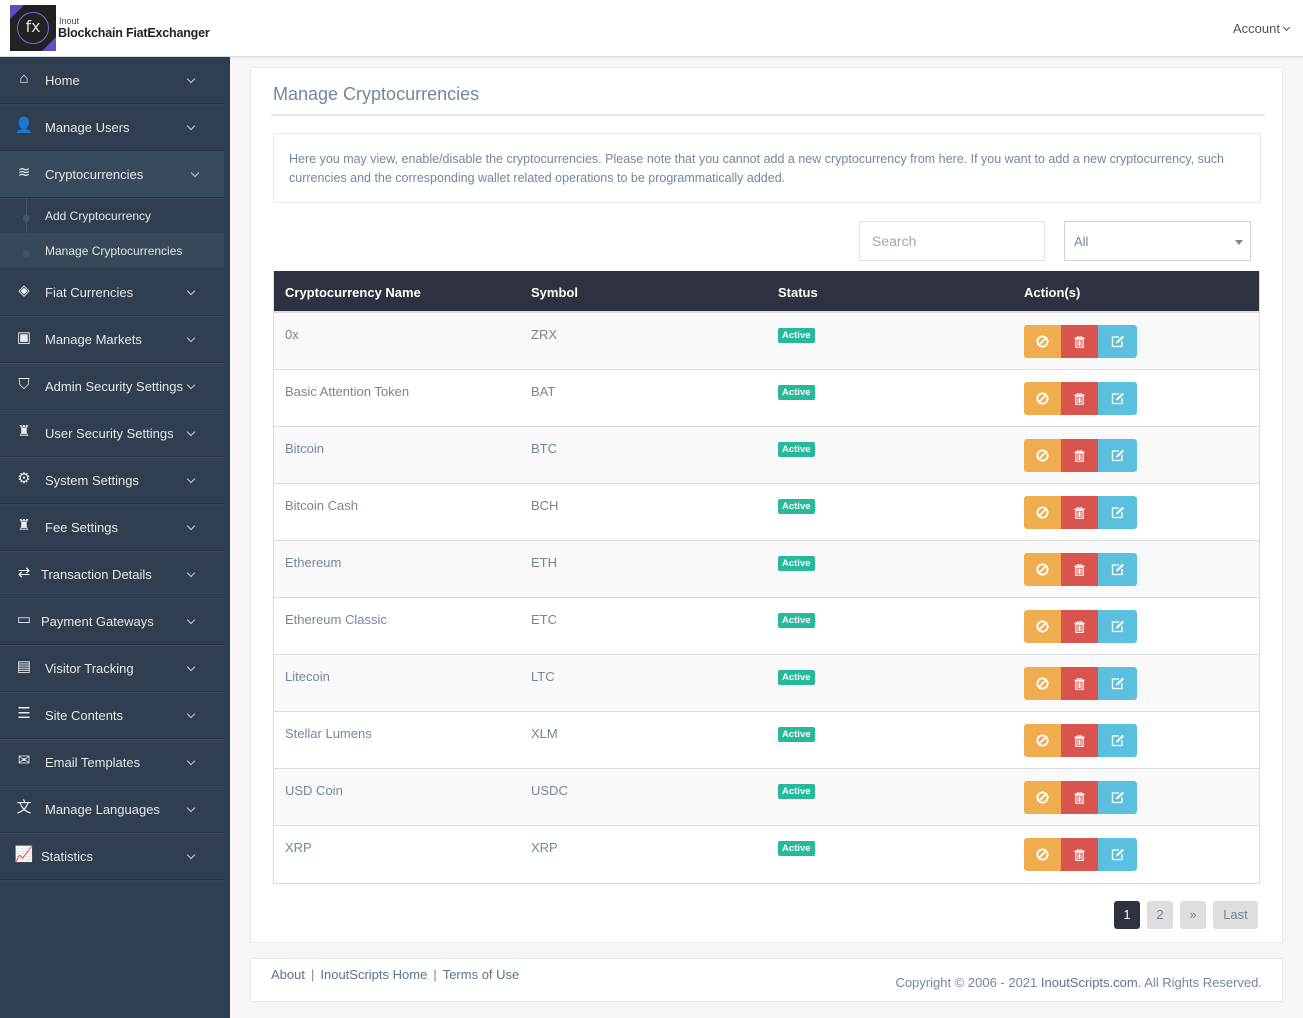 Image resolution: width=1303 pixels, height=1018 pixels. Describe the element at coordinates (766, 797) in the screenshot. I see `table-row: USD Coin USDC Active` at that location.